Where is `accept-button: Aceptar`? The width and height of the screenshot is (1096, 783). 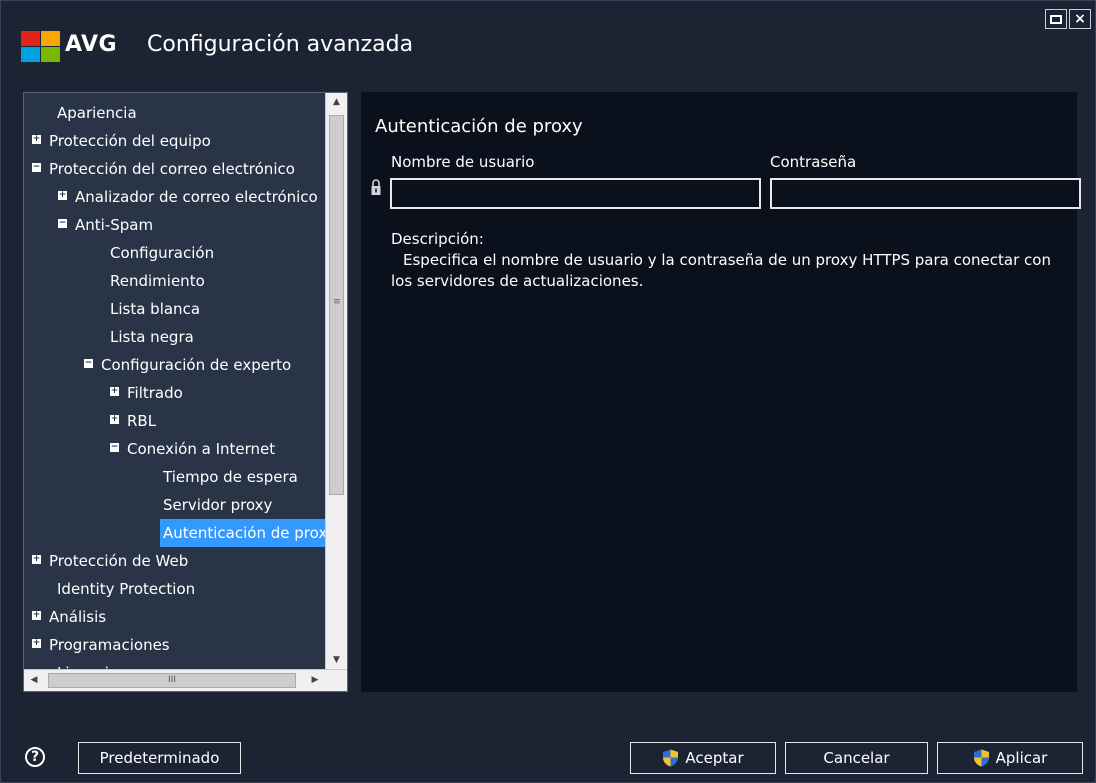 accept-button: Aceptar is located at coordinates (703, 758).